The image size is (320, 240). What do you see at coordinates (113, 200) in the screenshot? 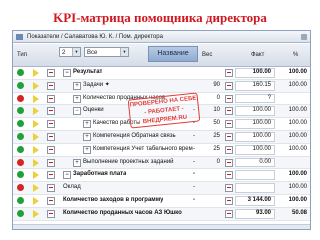
I see `row-name: Количество заходов в программу` at bounding box center [113, 200].